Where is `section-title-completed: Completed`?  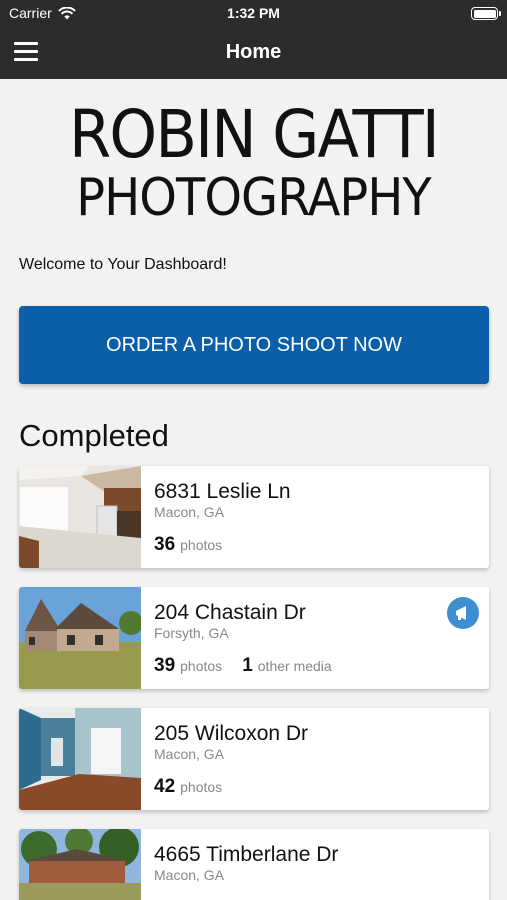
section-title-completed: Completed is located at coordinates (94, 435).